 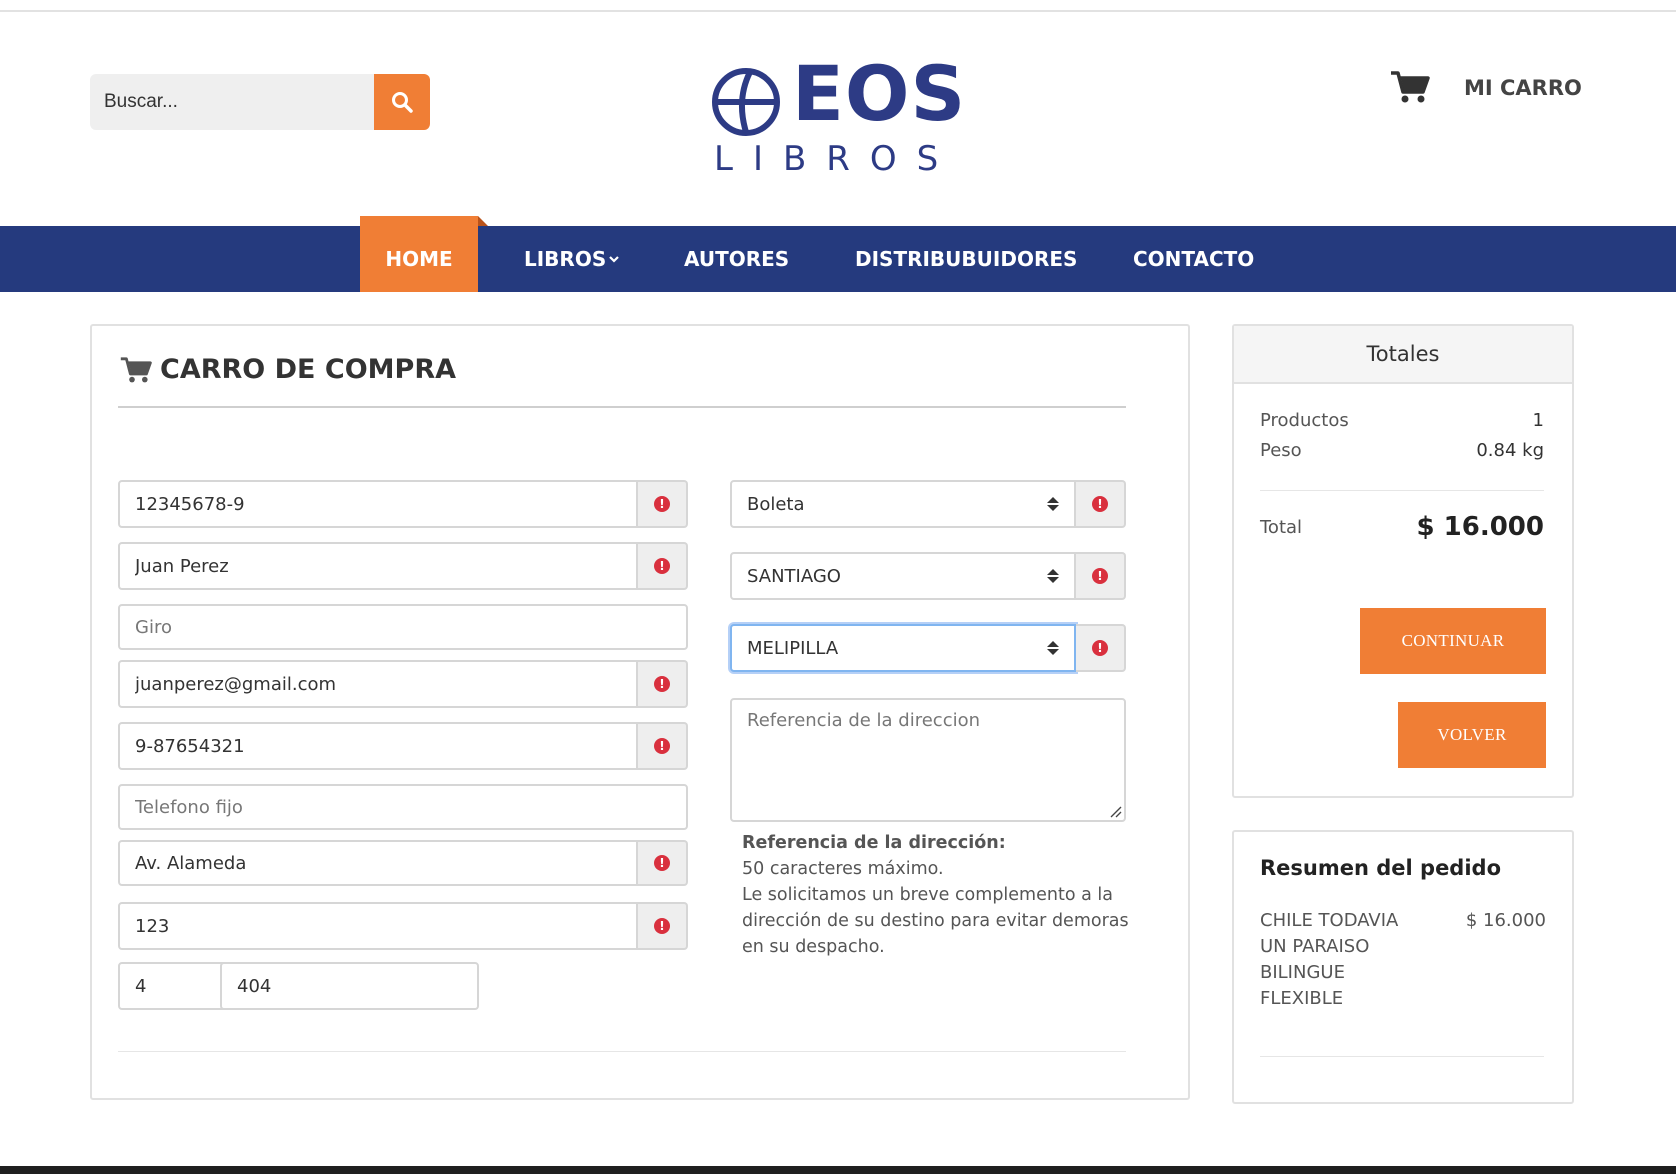 I want to click on name-alert-addon: !, so click(x=663, y=566).